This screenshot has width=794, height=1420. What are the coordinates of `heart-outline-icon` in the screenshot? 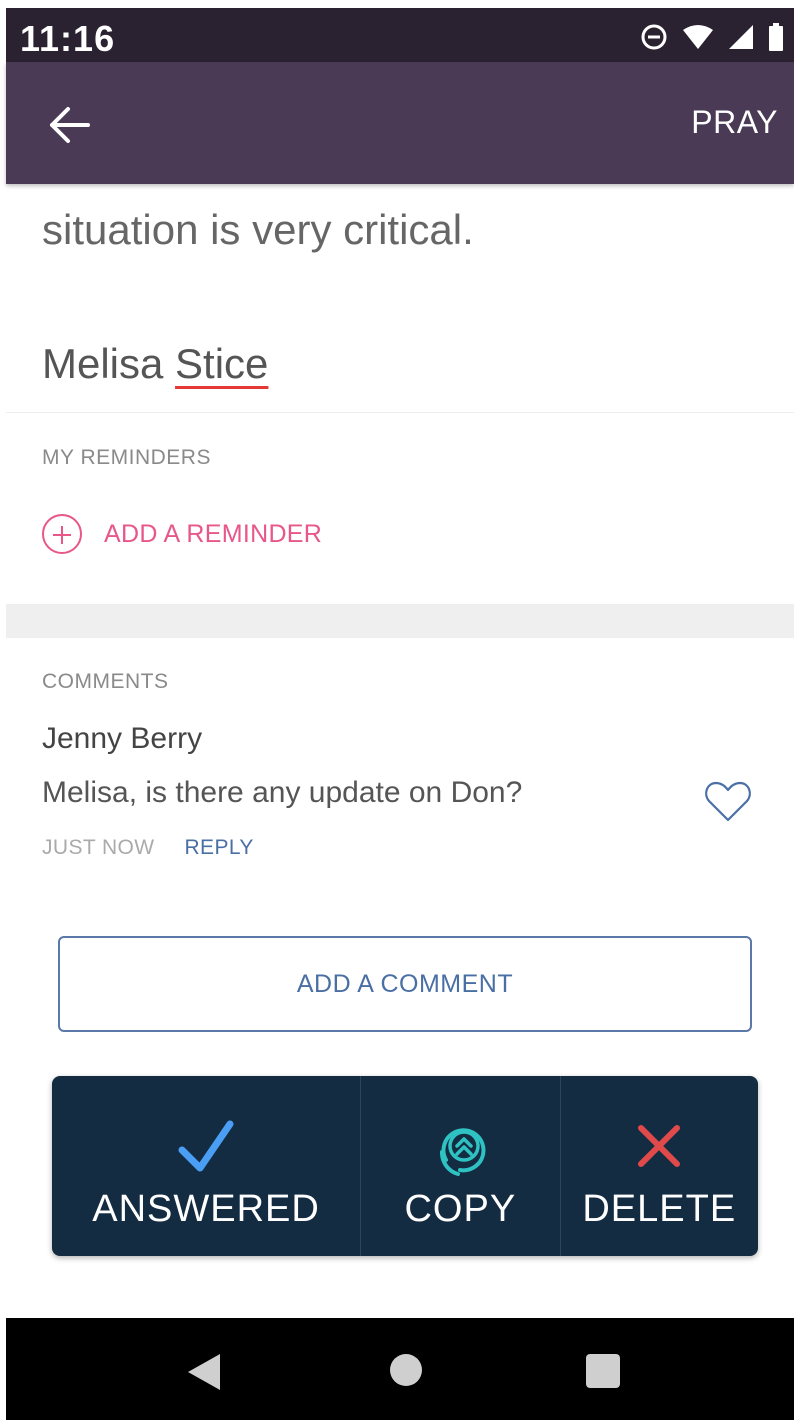 It's located at (728, 801).